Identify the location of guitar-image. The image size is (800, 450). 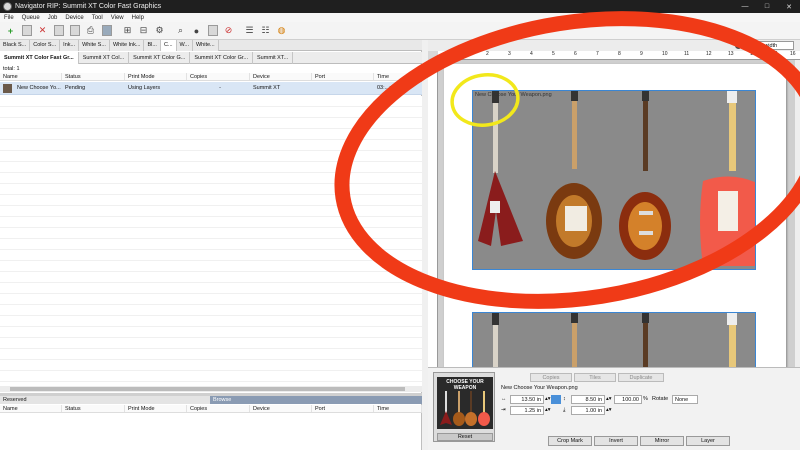
(616, 178).